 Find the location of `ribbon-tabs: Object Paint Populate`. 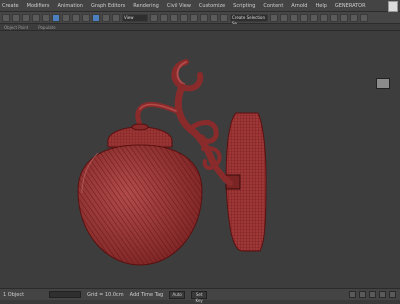

ribbon-tabs: Object Paint Populate is located at coordinates (200, 27).